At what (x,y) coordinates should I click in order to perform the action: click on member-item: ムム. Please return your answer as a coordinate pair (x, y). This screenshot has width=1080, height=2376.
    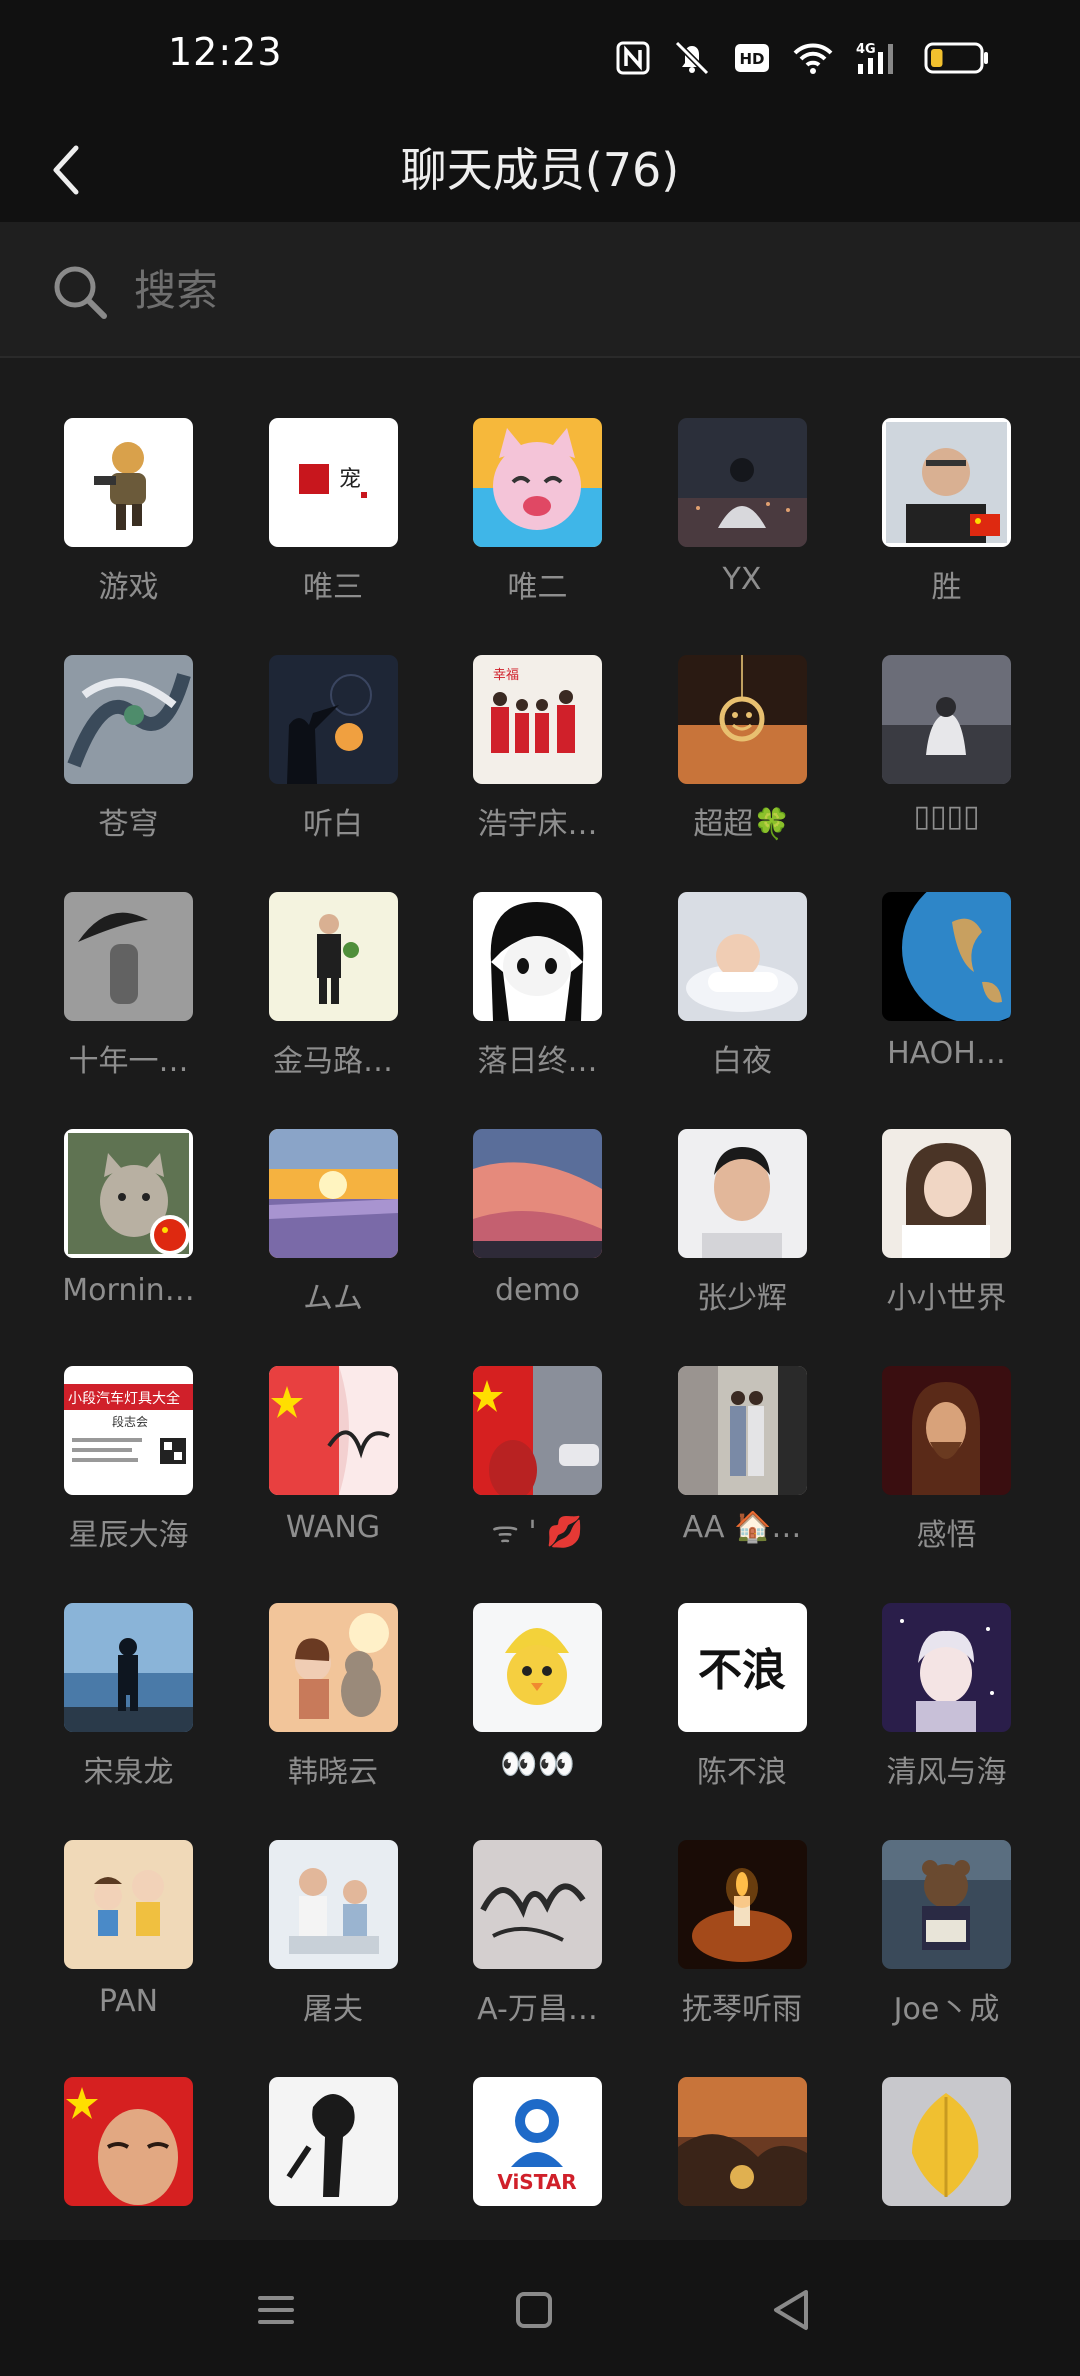
    Looking at the image, I should click on (333, 1229).